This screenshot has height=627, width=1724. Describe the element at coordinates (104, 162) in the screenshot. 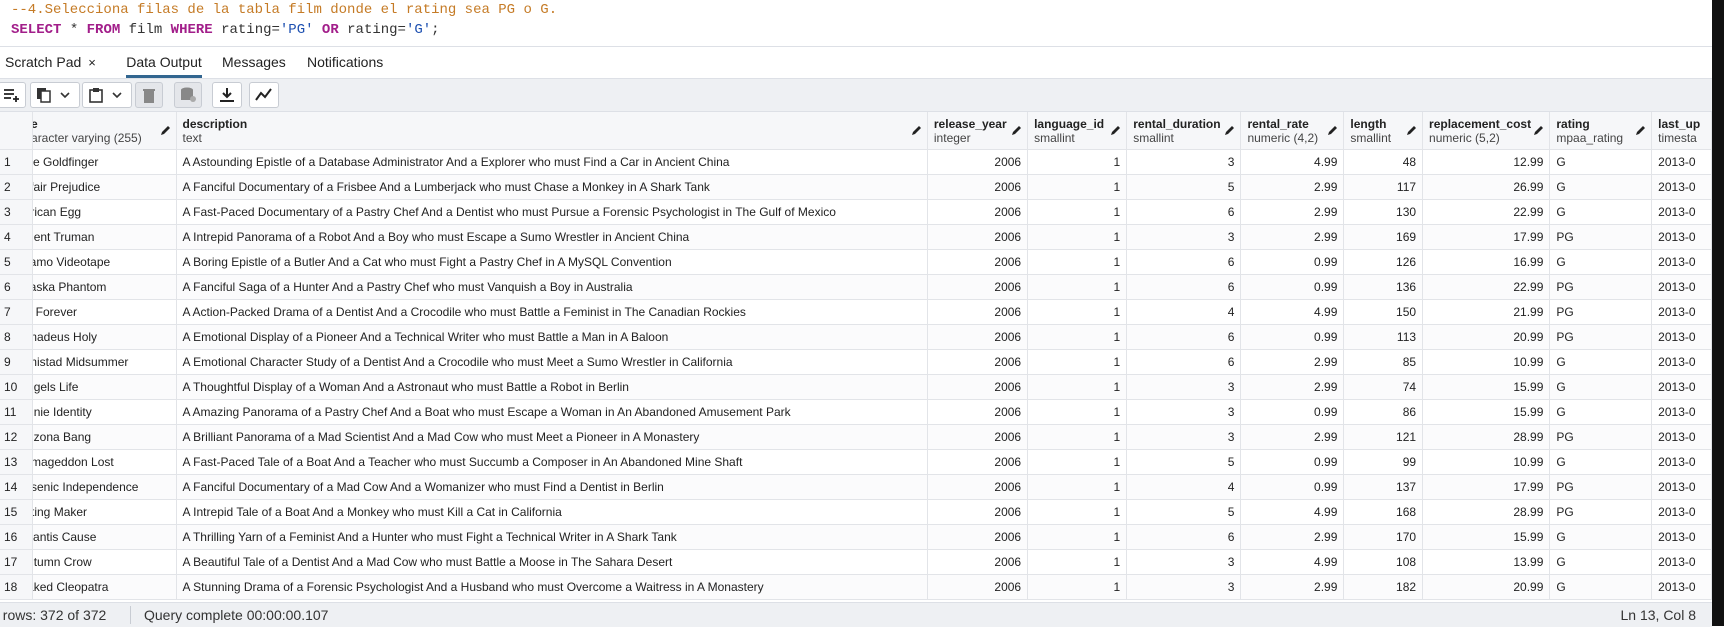

I see `cell-title: ce Goldfinger` at that location.